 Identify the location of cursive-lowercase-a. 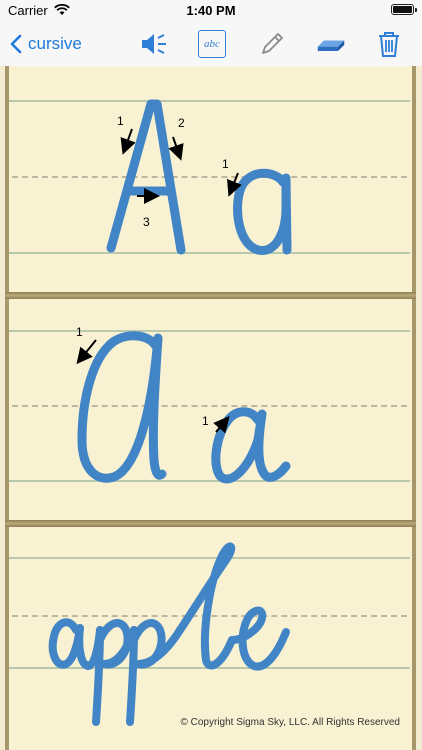
(251, 445).